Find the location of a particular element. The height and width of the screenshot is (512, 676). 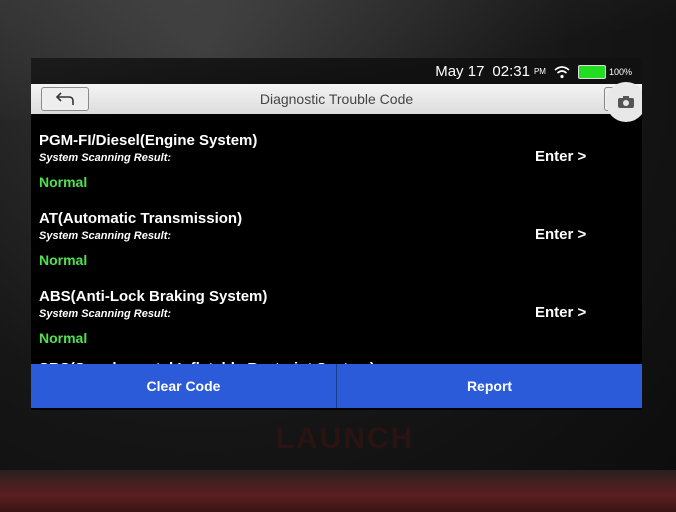

system-name: AT(Automatic Transmission) is located at coordinates (141, 218).